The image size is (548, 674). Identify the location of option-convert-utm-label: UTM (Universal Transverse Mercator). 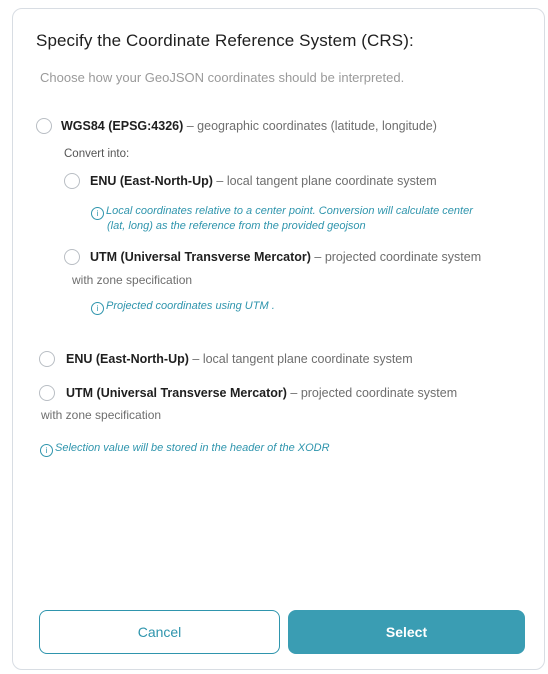
(200, 257).